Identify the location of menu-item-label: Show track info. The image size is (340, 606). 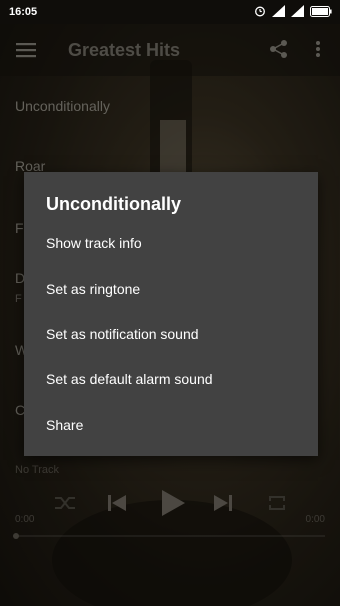
(94, 243).